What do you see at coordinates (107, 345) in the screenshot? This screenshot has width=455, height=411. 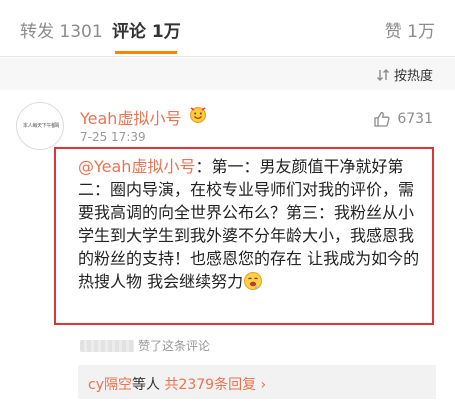 I see `blurred-user-name` at bounding box center [107, 345].